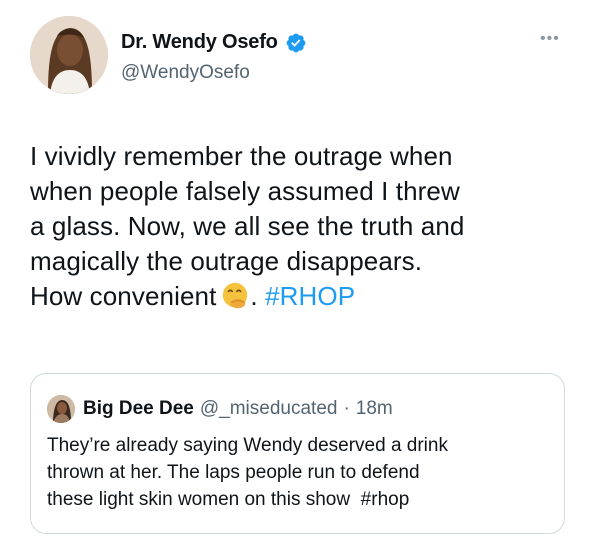  What do you see at coordinates (296, 42) in the screenshot?
I see `verified-badge-icon` at bounding box center [296, 42].